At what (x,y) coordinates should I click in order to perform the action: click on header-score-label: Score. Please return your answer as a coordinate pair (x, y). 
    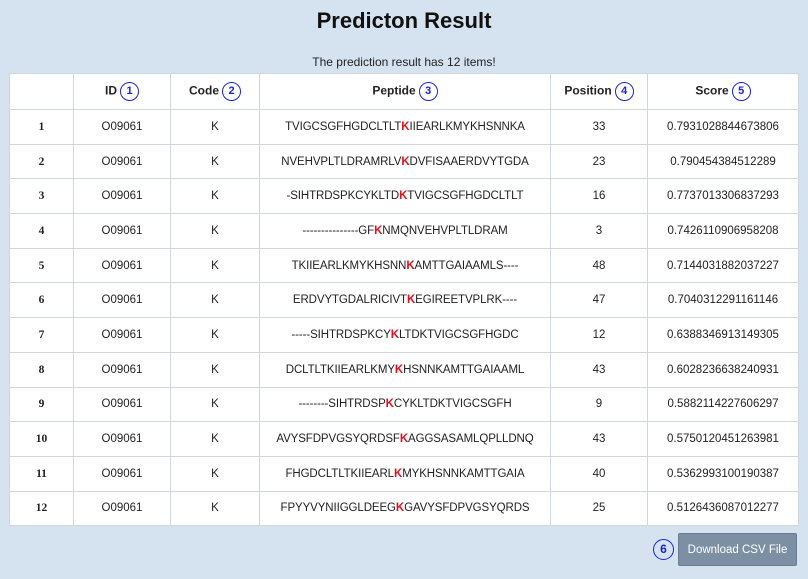
    Looking at the image, I should click on (712, 90).